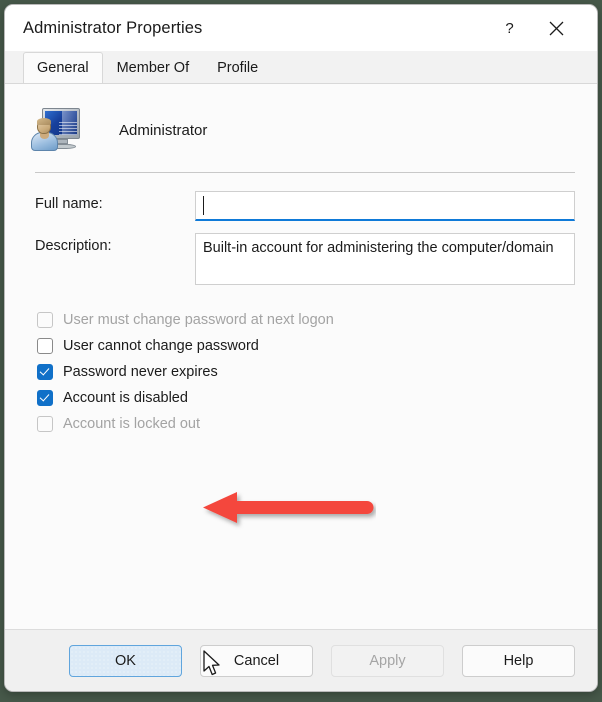 This screenshot has height=702, width=602. Describe the element at coordinates (288, 507) in the screenshot. I see `red-arrow-annotation-icon` at that location.